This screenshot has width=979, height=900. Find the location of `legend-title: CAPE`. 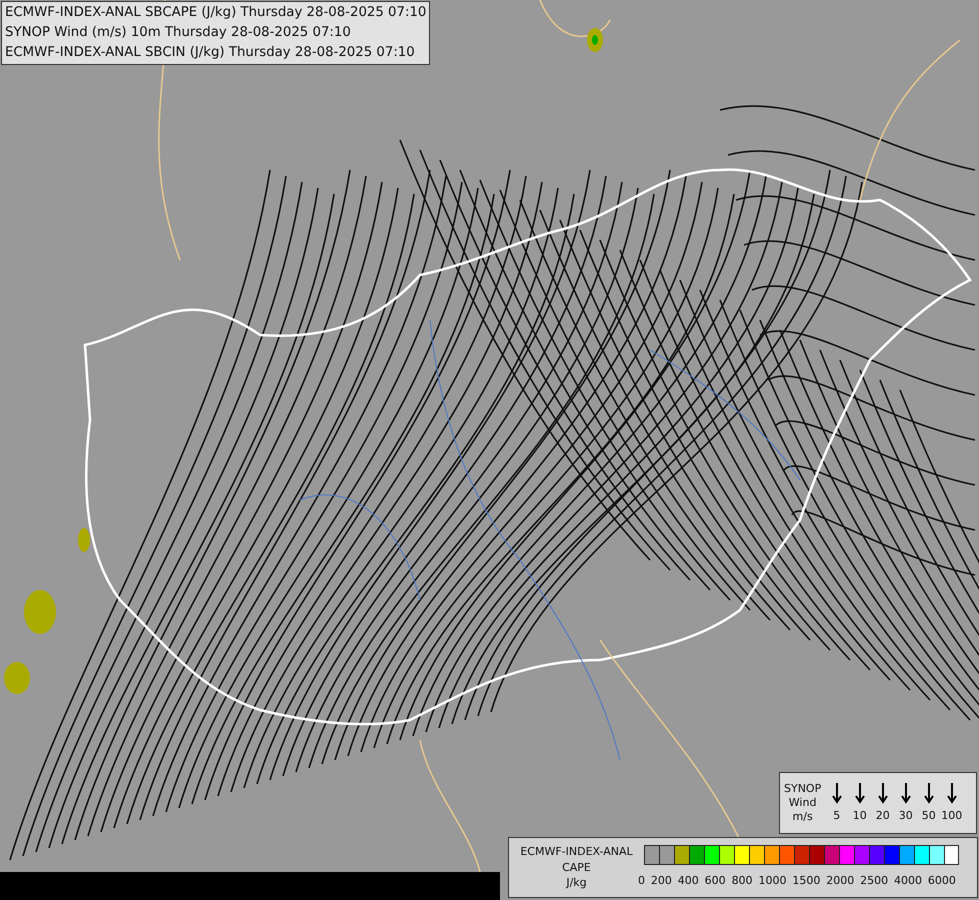

legend-title: CAPE is located at coordinates (576, 867).